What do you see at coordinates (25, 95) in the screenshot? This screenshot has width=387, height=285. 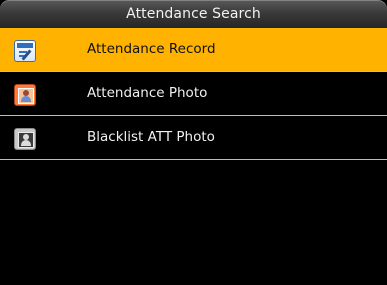 I see `attendance-photo-icon` at bounding box center [25, 95].